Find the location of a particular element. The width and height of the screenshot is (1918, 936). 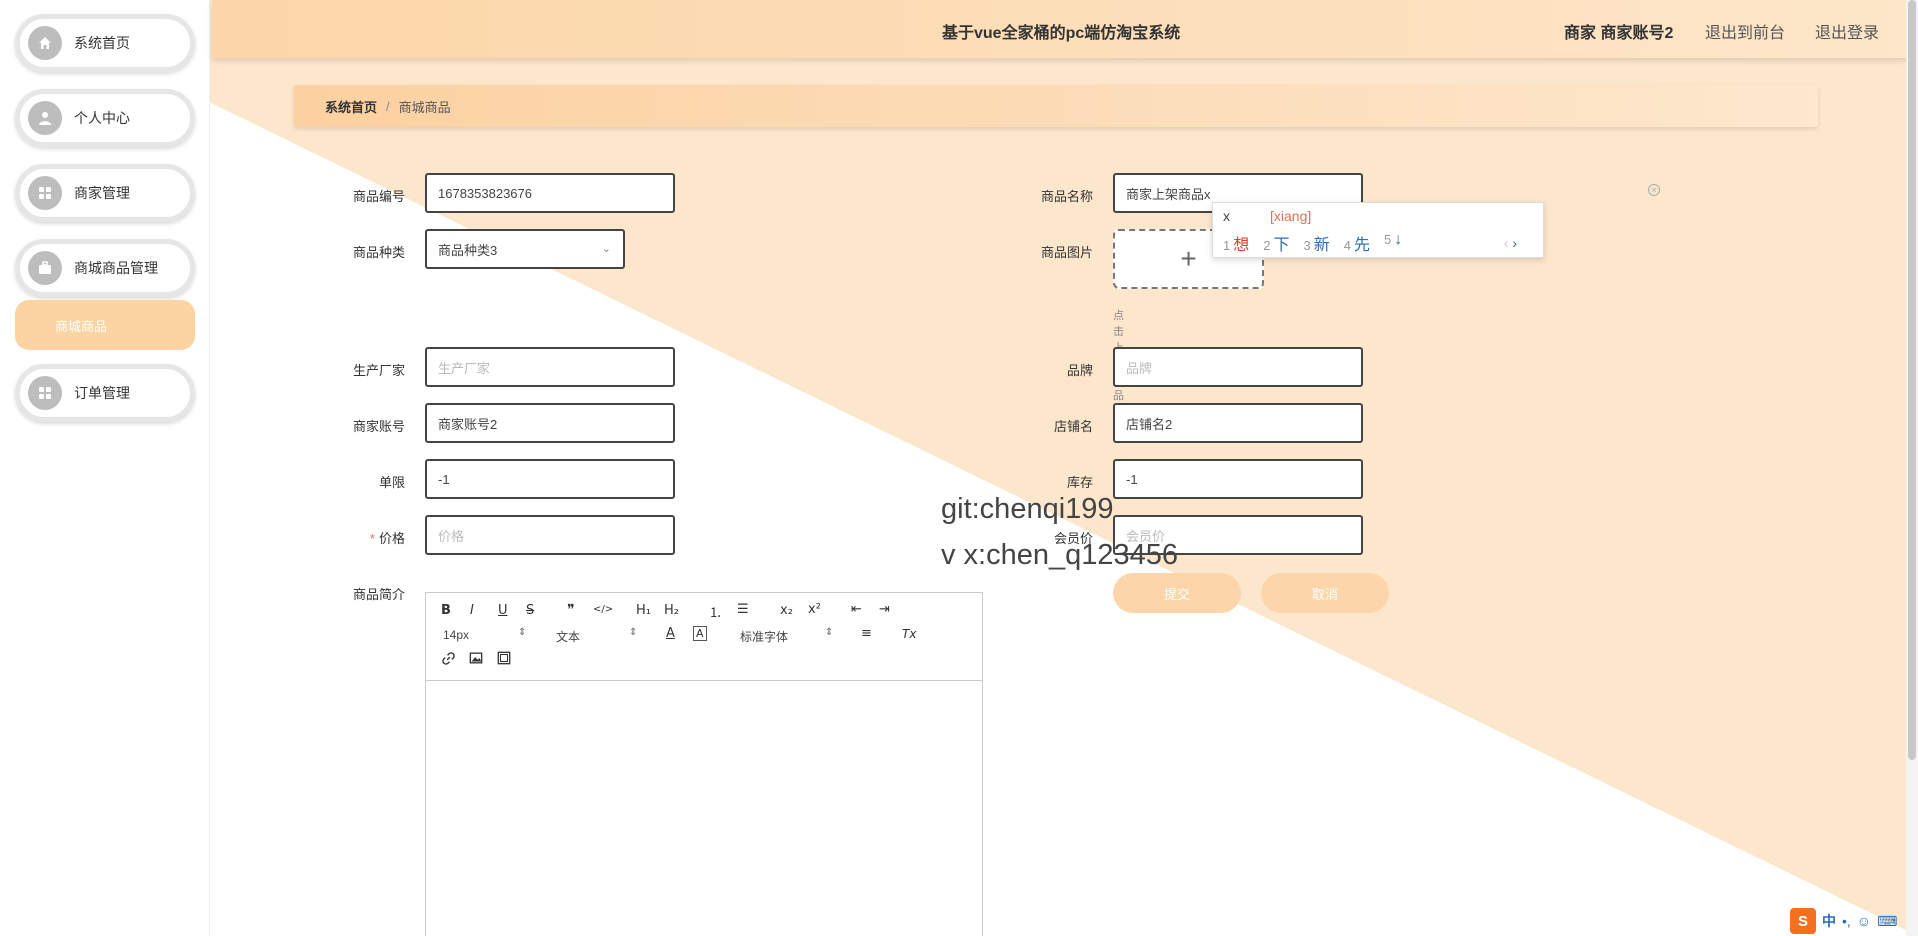

account-input: 商家账号2 is located at coordinates (550, 423).